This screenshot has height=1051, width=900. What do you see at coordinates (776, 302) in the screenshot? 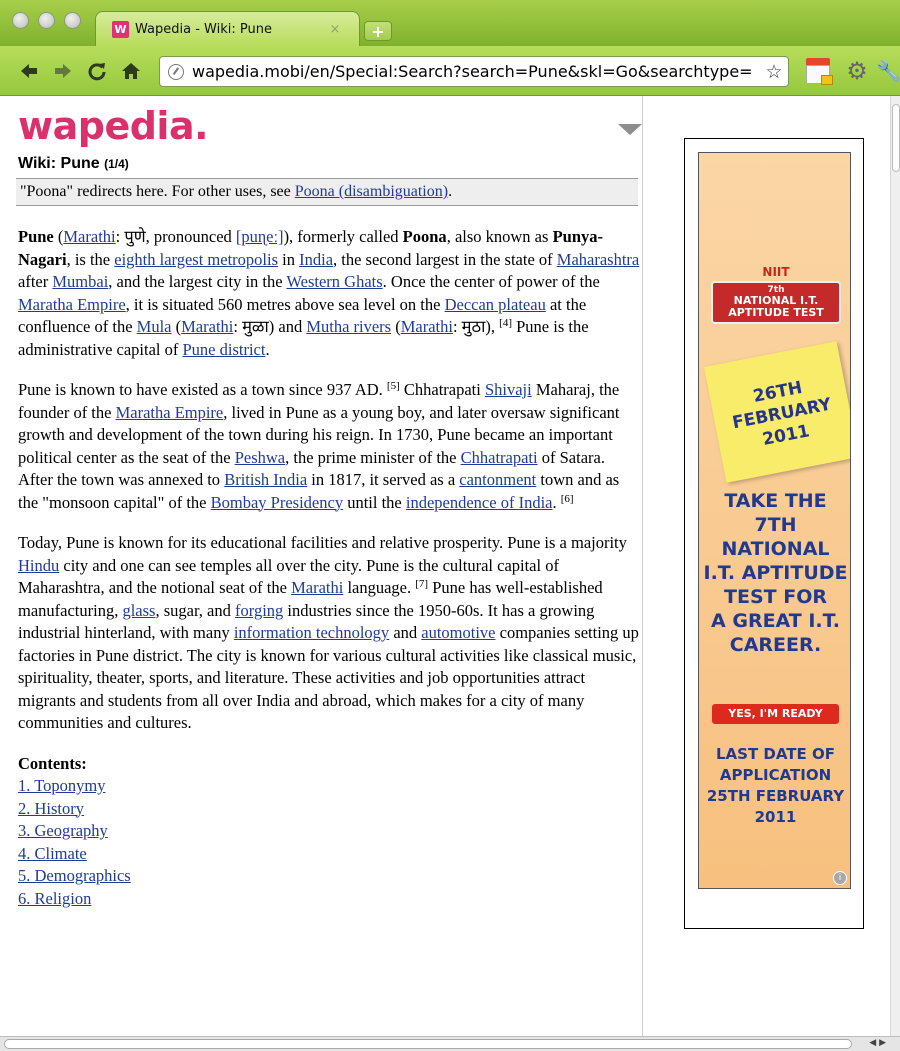
I see `ad-ribbon-text: 7th NATIONAL I.T. APTITUDE TEST` at bounding box center [776, 302].